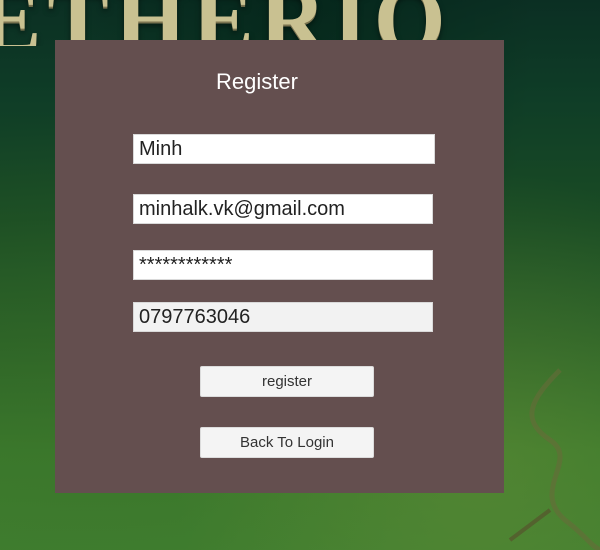  I want to click on register-button: register, so click(287, 381).